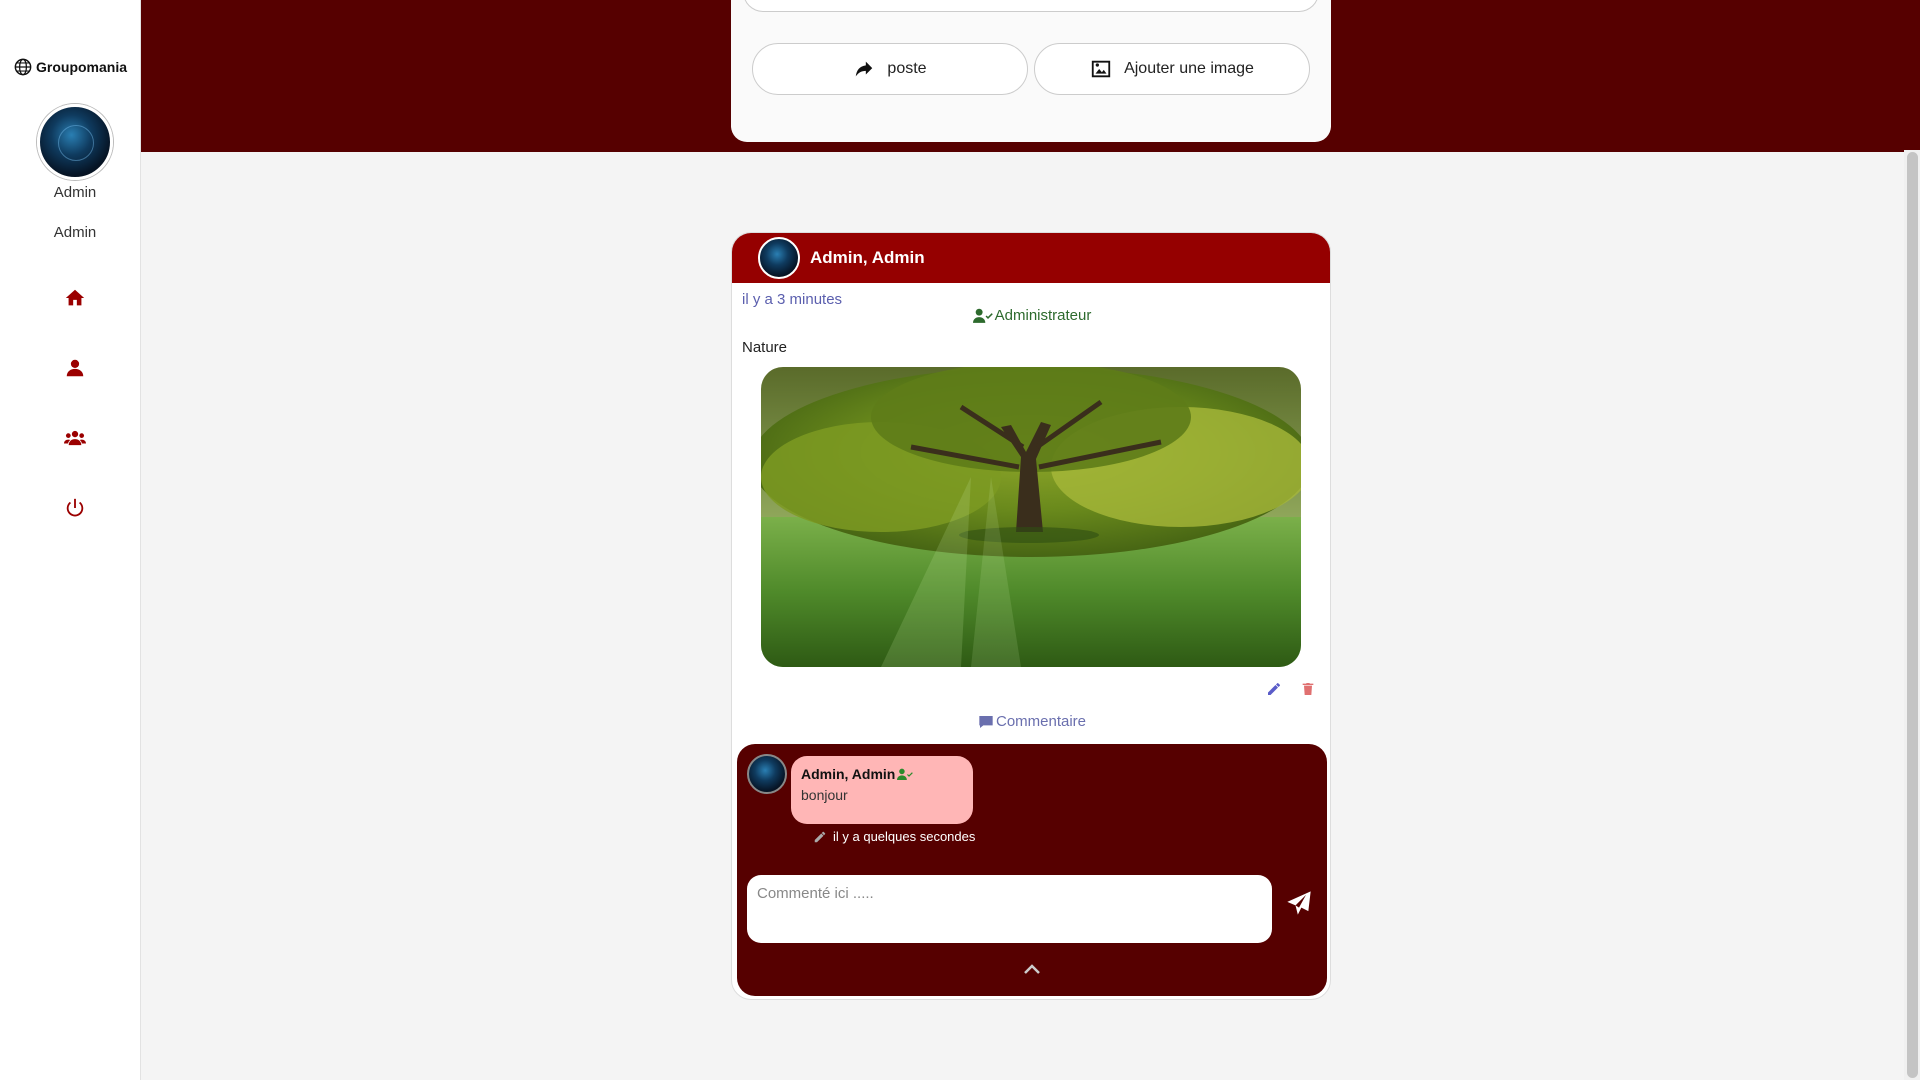 The image size is (1920, 1080). What do you see at coordinates (767, 774) in the screenshot?
I see `comment-author-avatar` at bounding box center [767, 774].